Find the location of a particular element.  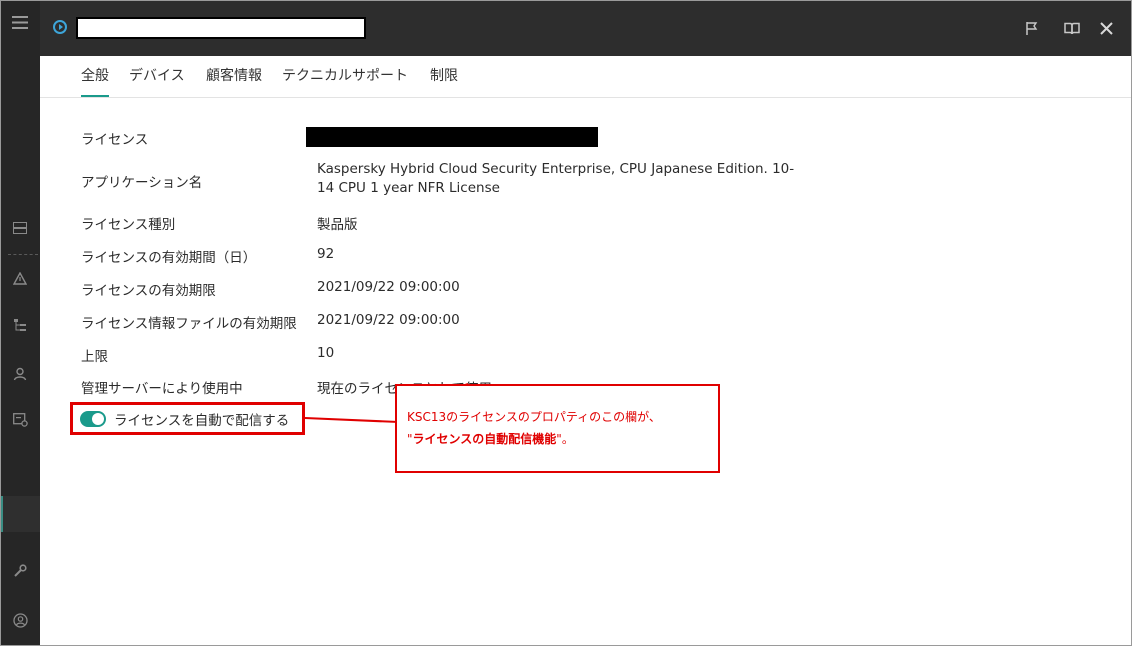

tab-devices: デバイス is located at coordinates (157, 76).